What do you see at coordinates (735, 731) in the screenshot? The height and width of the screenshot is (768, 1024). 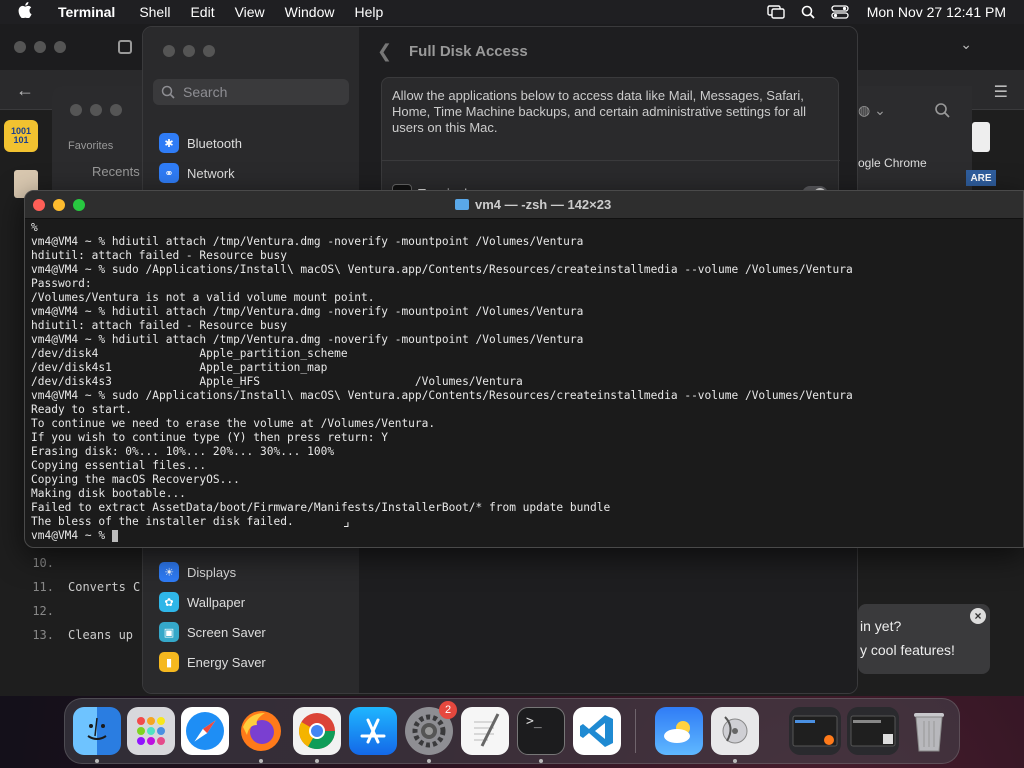 I see `dock-disk-utility-icon` at bounding box center [735, 731].